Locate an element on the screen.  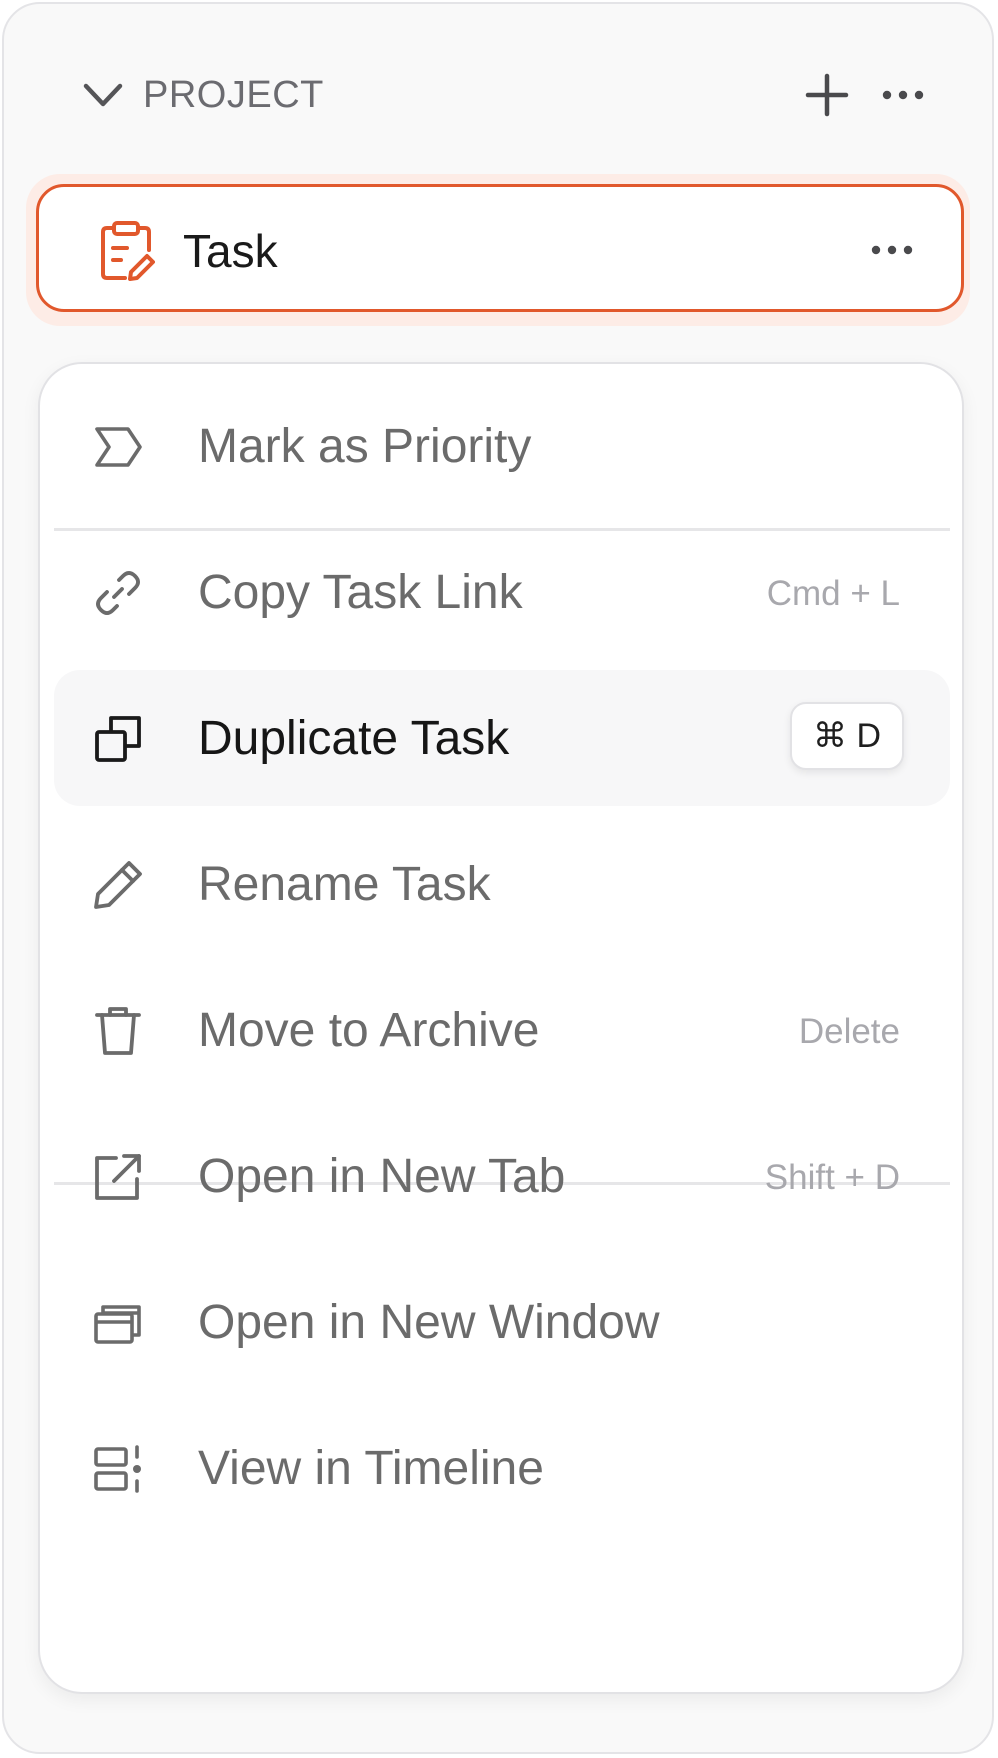
section-title: PROJECT is located at coordinates (233, 95).